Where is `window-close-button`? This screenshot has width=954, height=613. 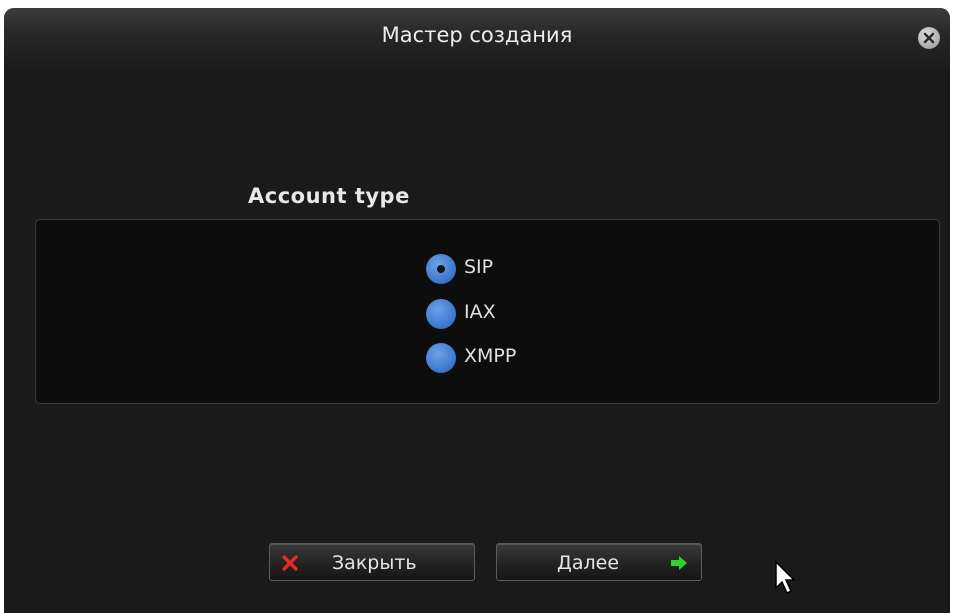
window-close-button is located at coordinates (929, 38).